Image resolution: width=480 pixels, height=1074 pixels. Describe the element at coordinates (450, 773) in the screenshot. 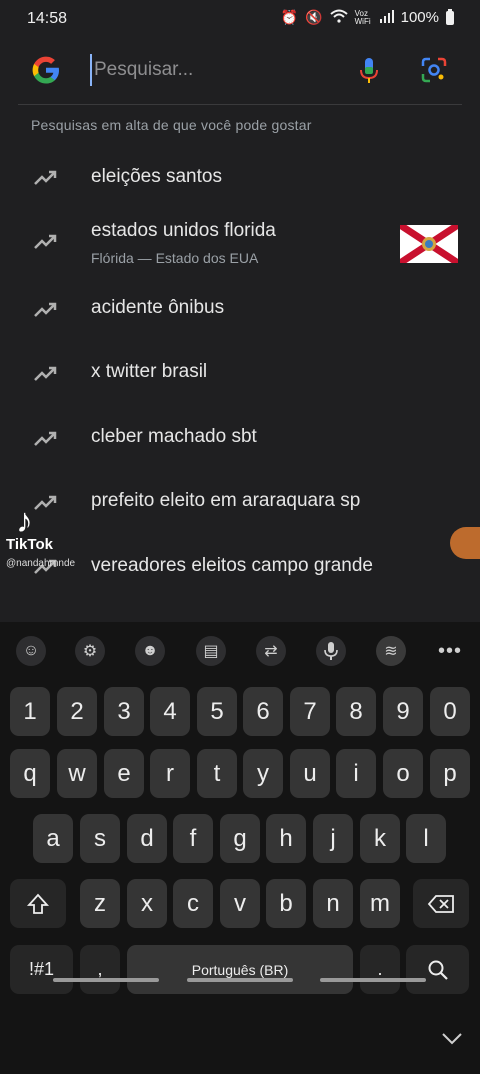

I see `key-p: p` at that location.